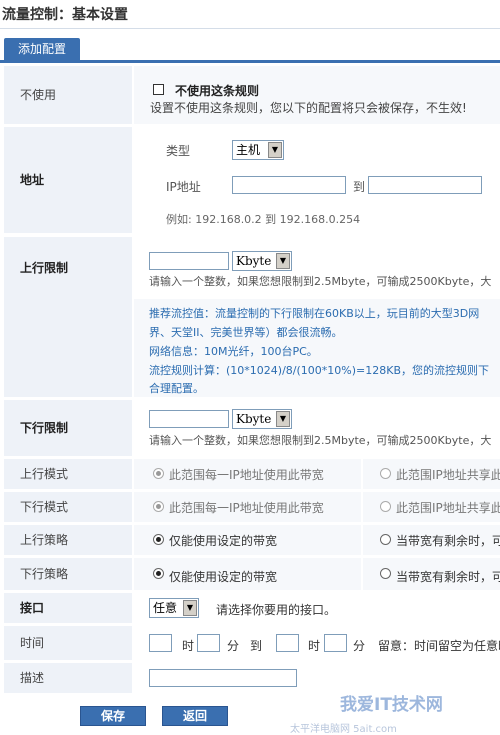 The image size is (500, 735). I want to click on up-policy-borrow-radio, so click(385, 539).